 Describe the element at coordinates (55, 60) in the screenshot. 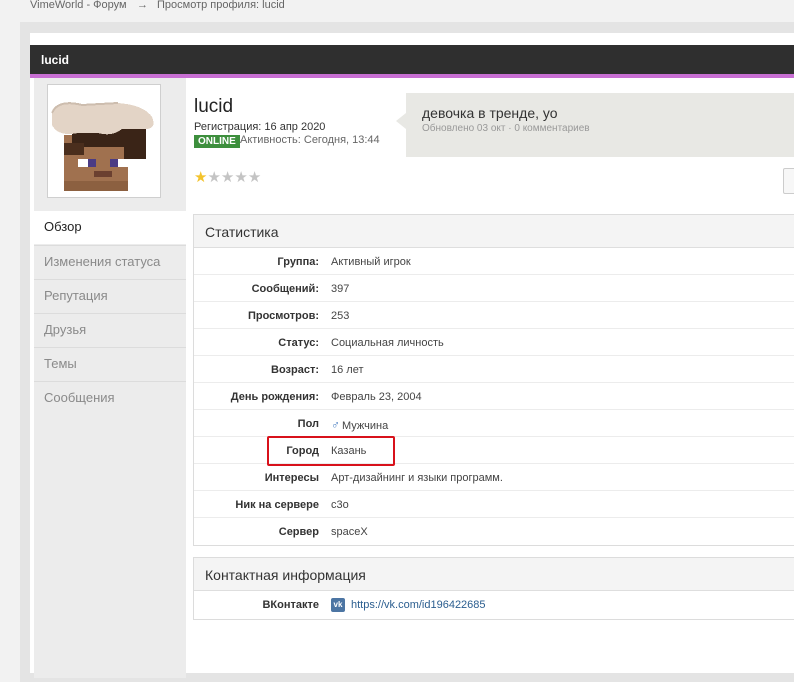

I see `page-title: lucid` at that location.